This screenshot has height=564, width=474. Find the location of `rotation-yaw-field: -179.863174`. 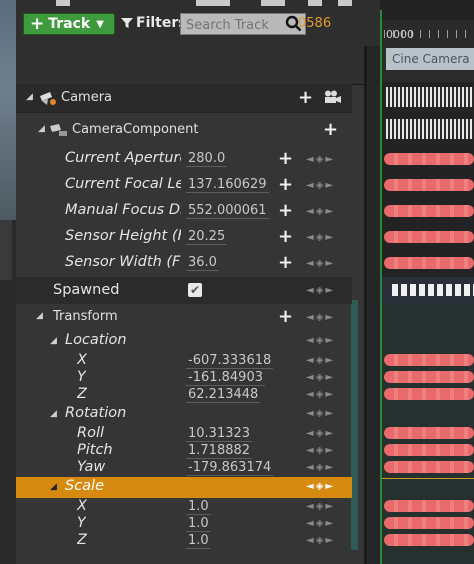

rotation-yaw-field: -179.863174 is located at coordinates (230, 468).